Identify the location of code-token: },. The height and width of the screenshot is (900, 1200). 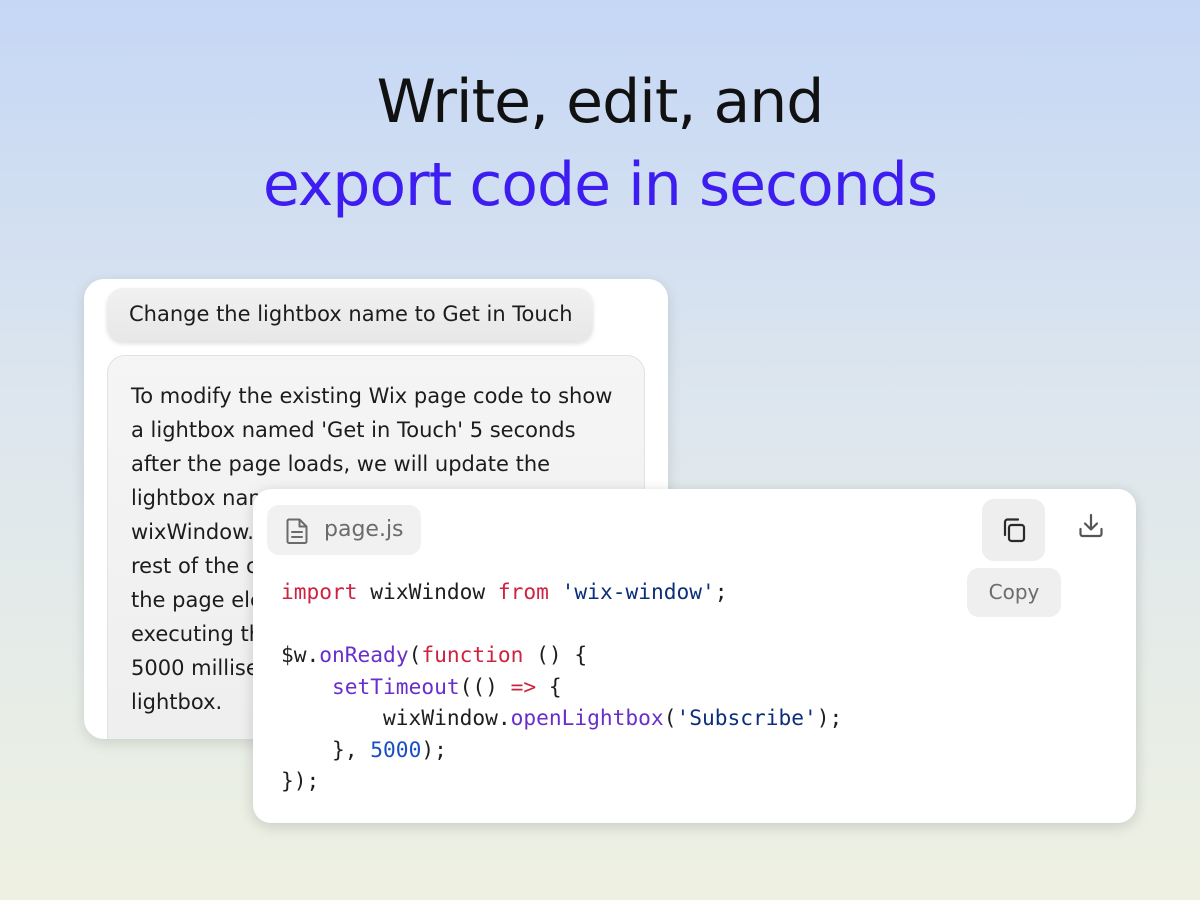
(326, 749).